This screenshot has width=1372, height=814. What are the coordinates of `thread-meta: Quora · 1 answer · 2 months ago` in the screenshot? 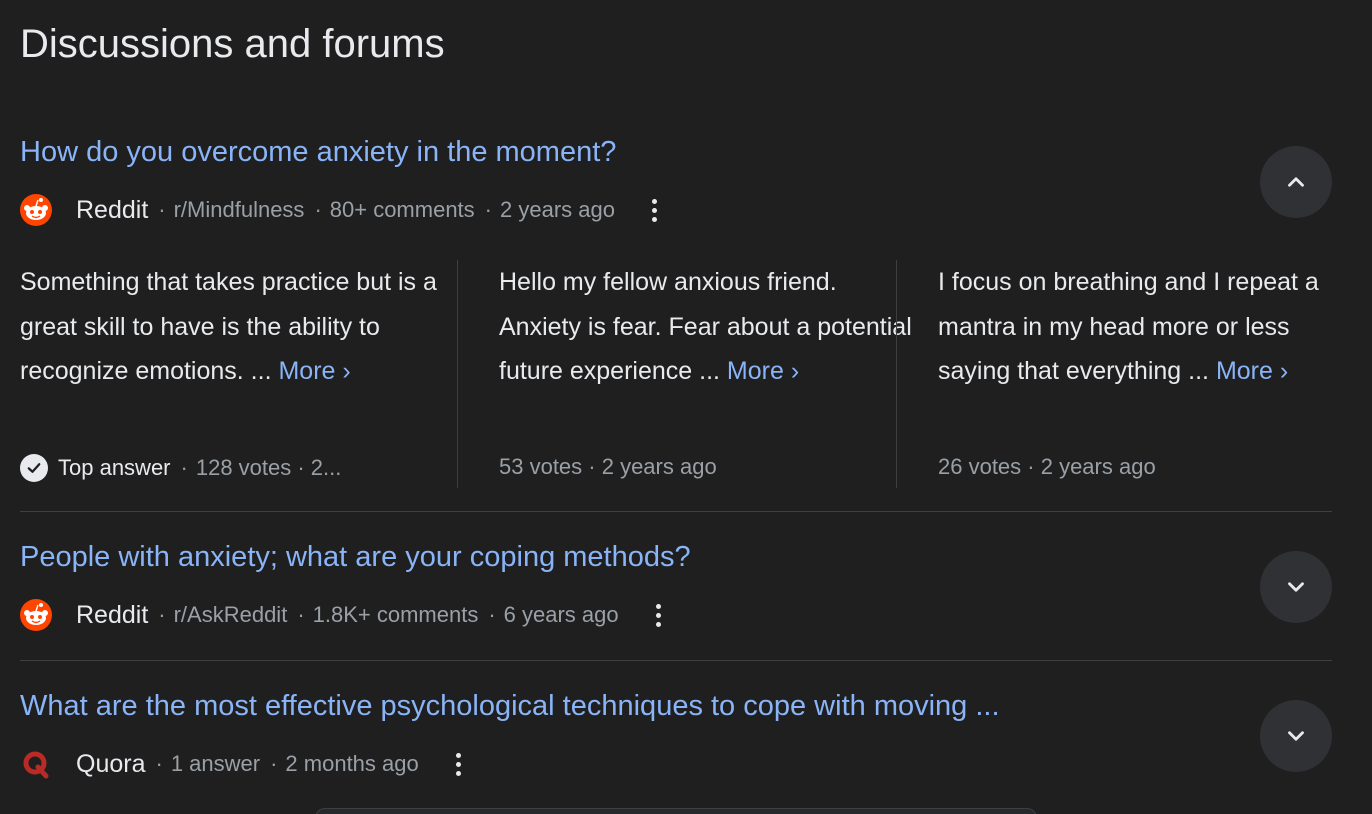 It's located at (244, 764).